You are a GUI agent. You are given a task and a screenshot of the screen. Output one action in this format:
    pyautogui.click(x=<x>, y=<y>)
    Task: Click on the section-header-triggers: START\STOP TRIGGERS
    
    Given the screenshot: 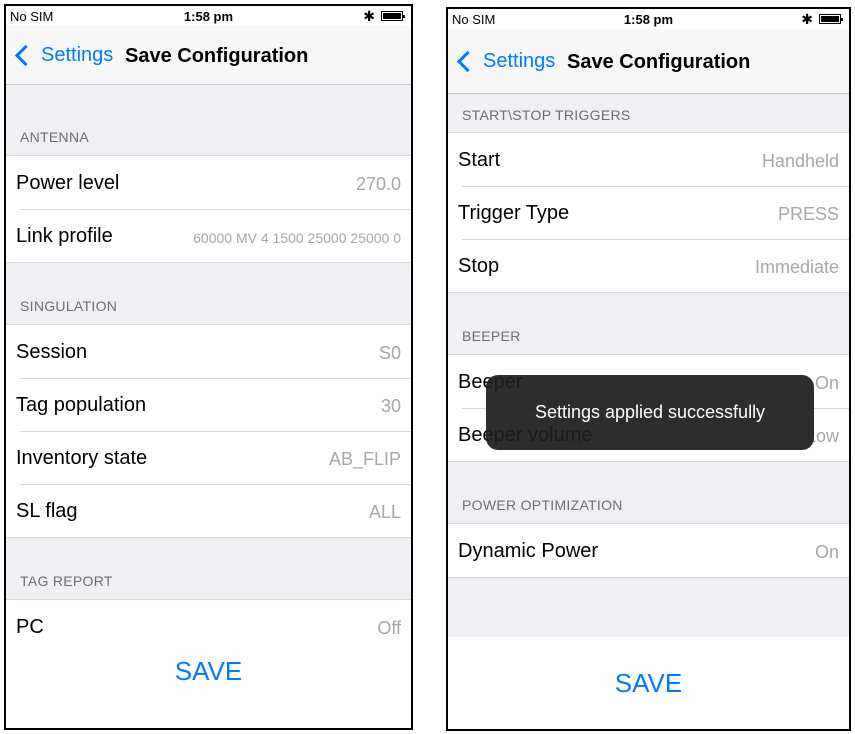 What is the action you would take?
    pyautogui.click(x=546, y=115)
    